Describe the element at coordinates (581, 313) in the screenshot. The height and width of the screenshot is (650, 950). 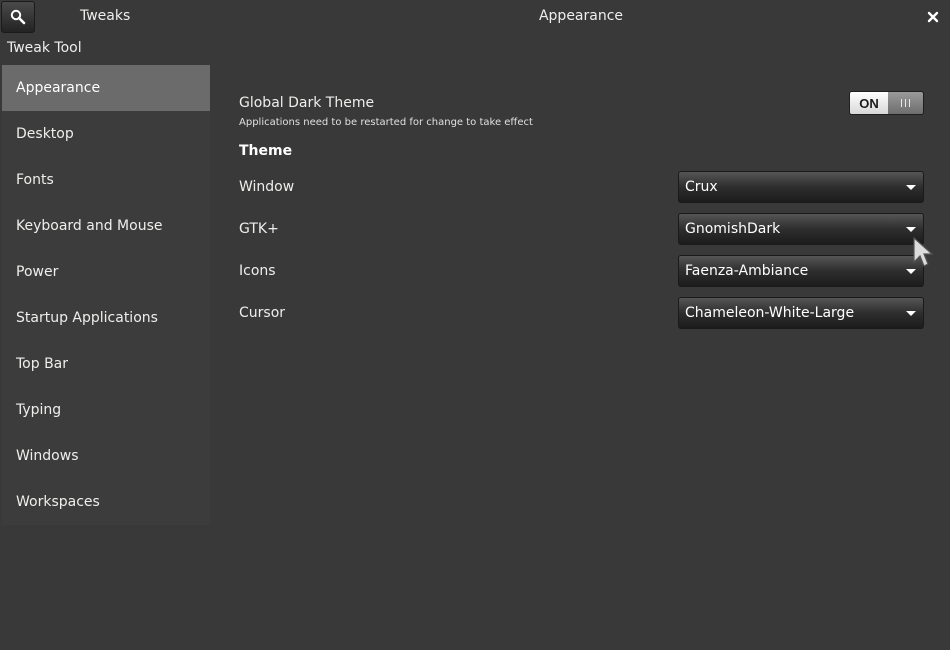
I see `theme-row-cursor: Cursor Chameleon-White-Large` at that location.